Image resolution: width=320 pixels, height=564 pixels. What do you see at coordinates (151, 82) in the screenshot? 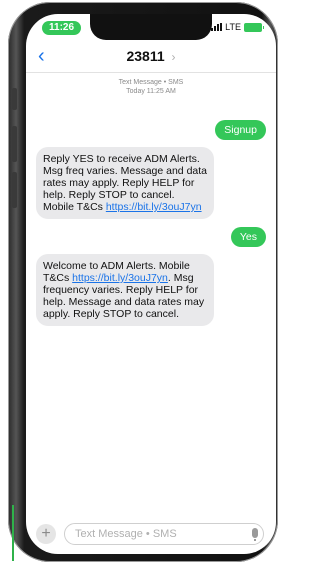
I see `thread-type: Text Message • SMS` at bounding box center [151, 82].